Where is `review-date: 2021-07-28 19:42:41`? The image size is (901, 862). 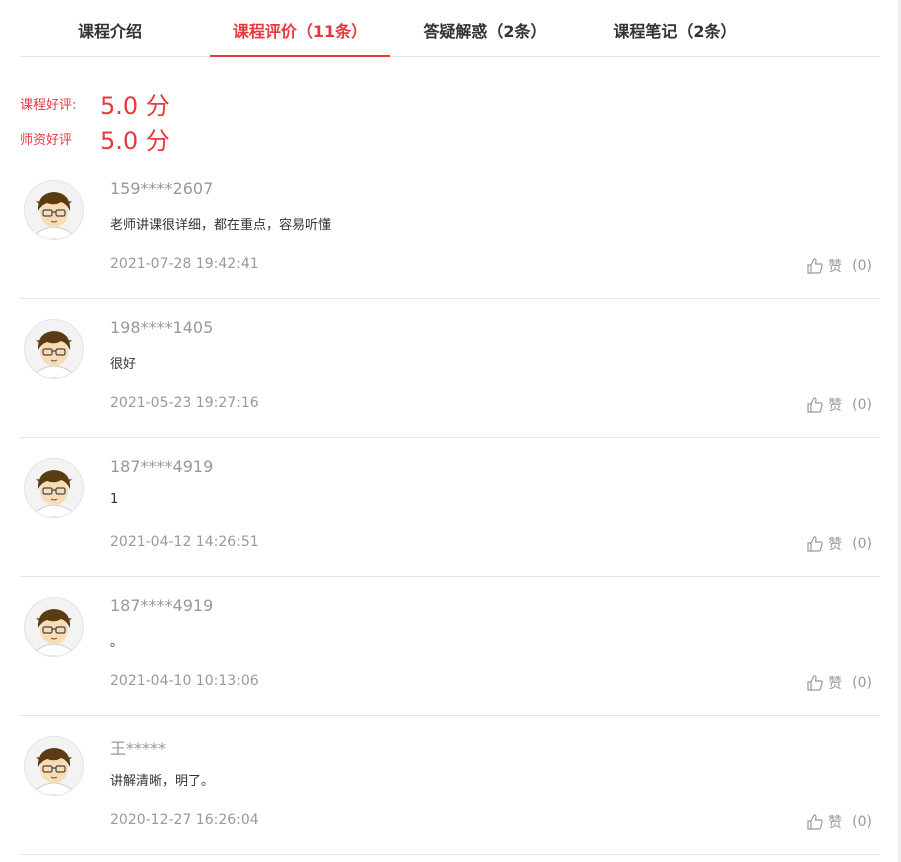
review-date: 2021-07-28 19:42:41 is located at coordinates (184, 264).